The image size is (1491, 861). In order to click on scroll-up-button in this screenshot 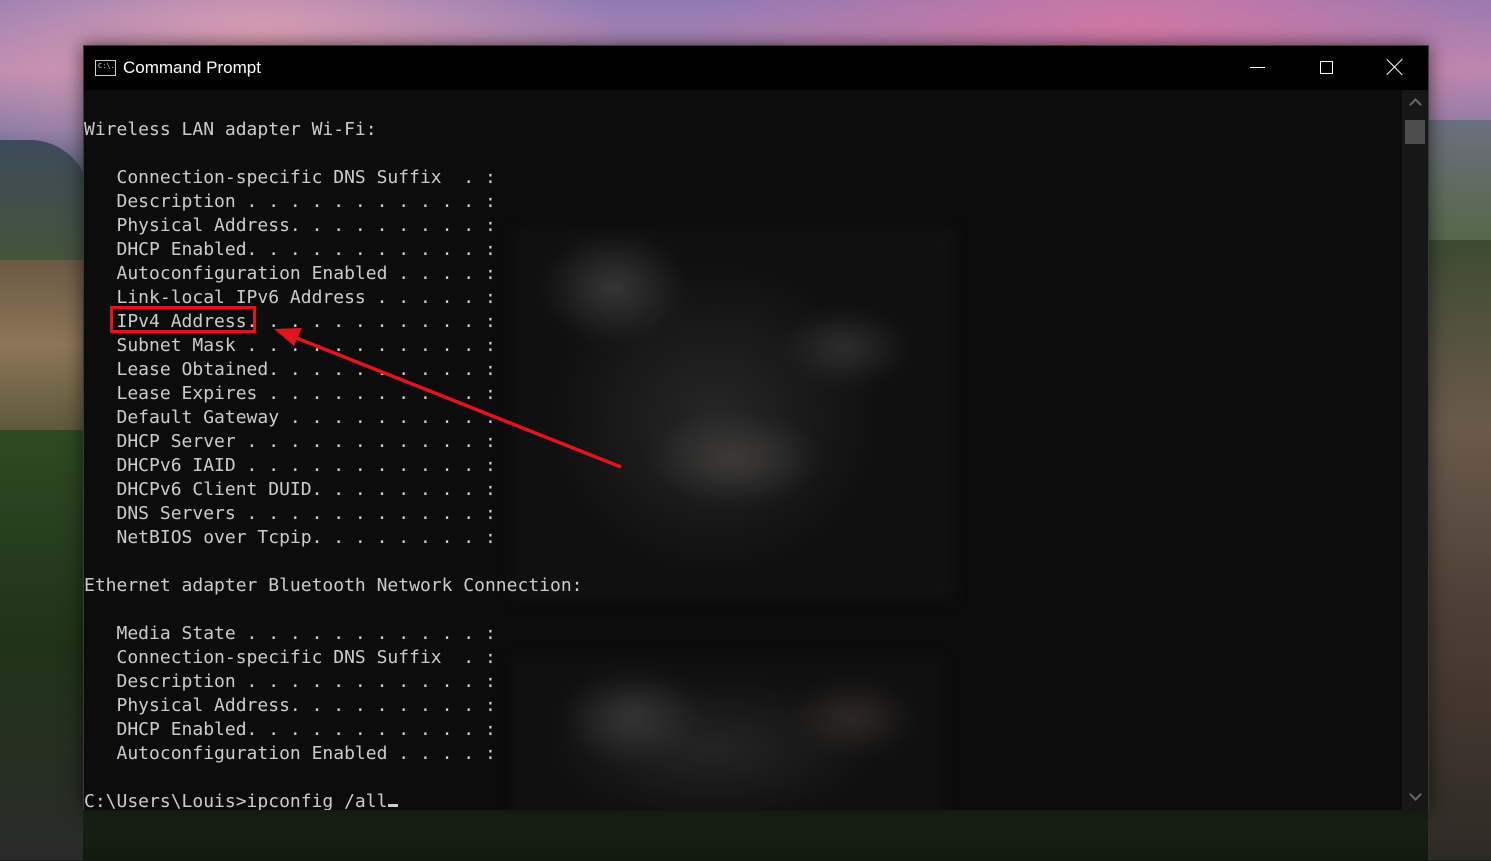, I will do `click(1415, 103)`.